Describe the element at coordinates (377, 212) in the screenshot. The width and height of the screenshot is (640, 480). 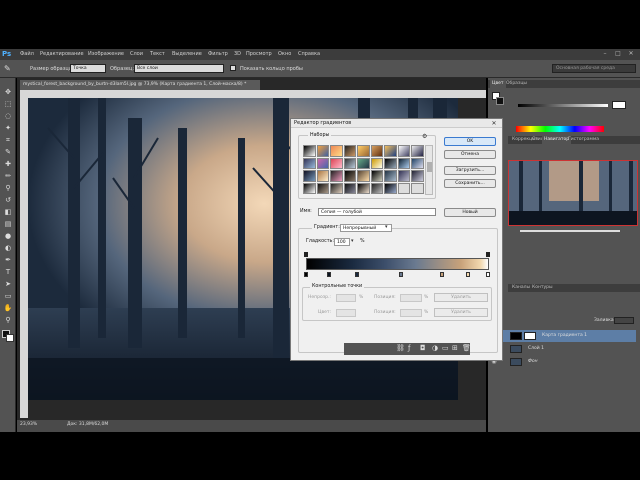
I see `gradient-name-input: Сепия — голубой` at that location.